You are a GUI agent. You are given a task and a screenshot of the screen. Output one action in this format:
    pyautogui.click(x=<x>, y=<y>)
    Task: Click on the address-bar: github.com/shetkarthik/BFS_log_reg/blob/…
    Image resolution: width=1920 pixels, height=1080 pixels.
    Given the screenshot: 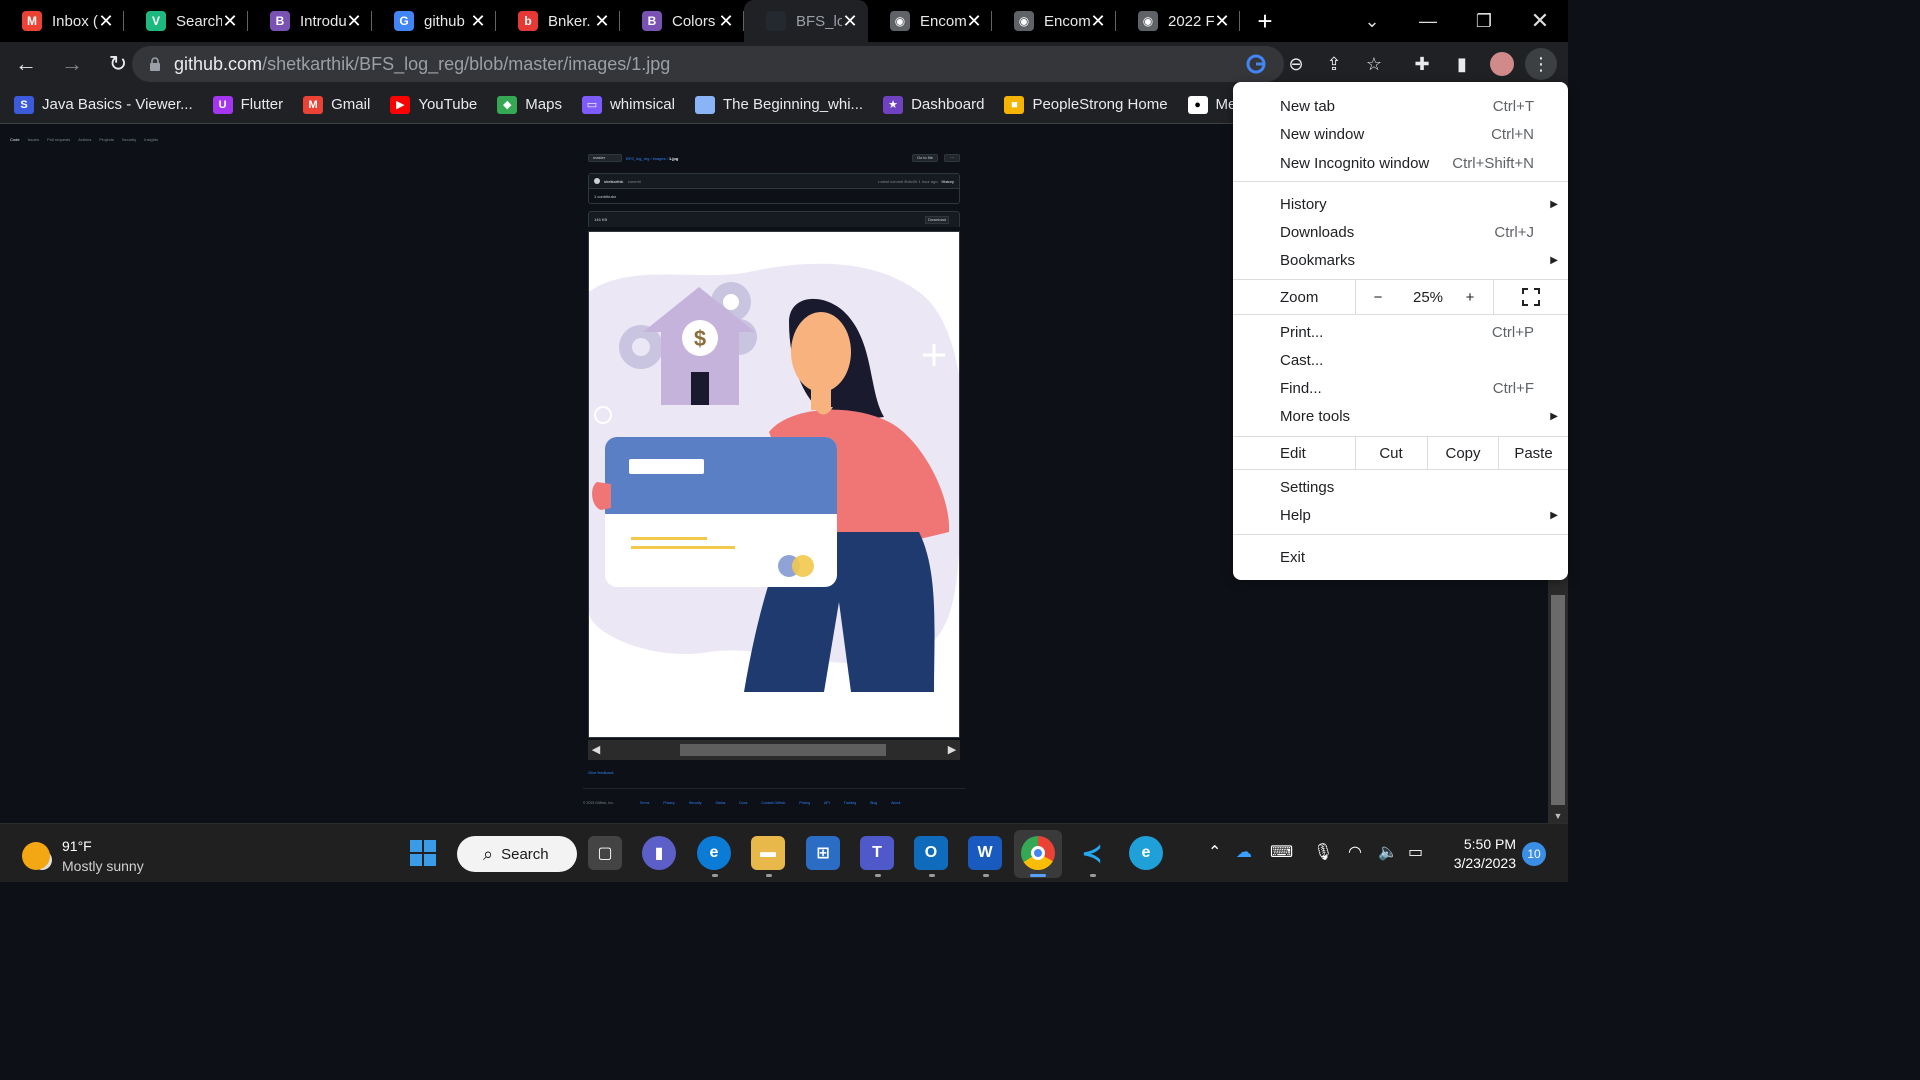 What is the action you would take?
    pyautogui.click(x=708, y=64)
    